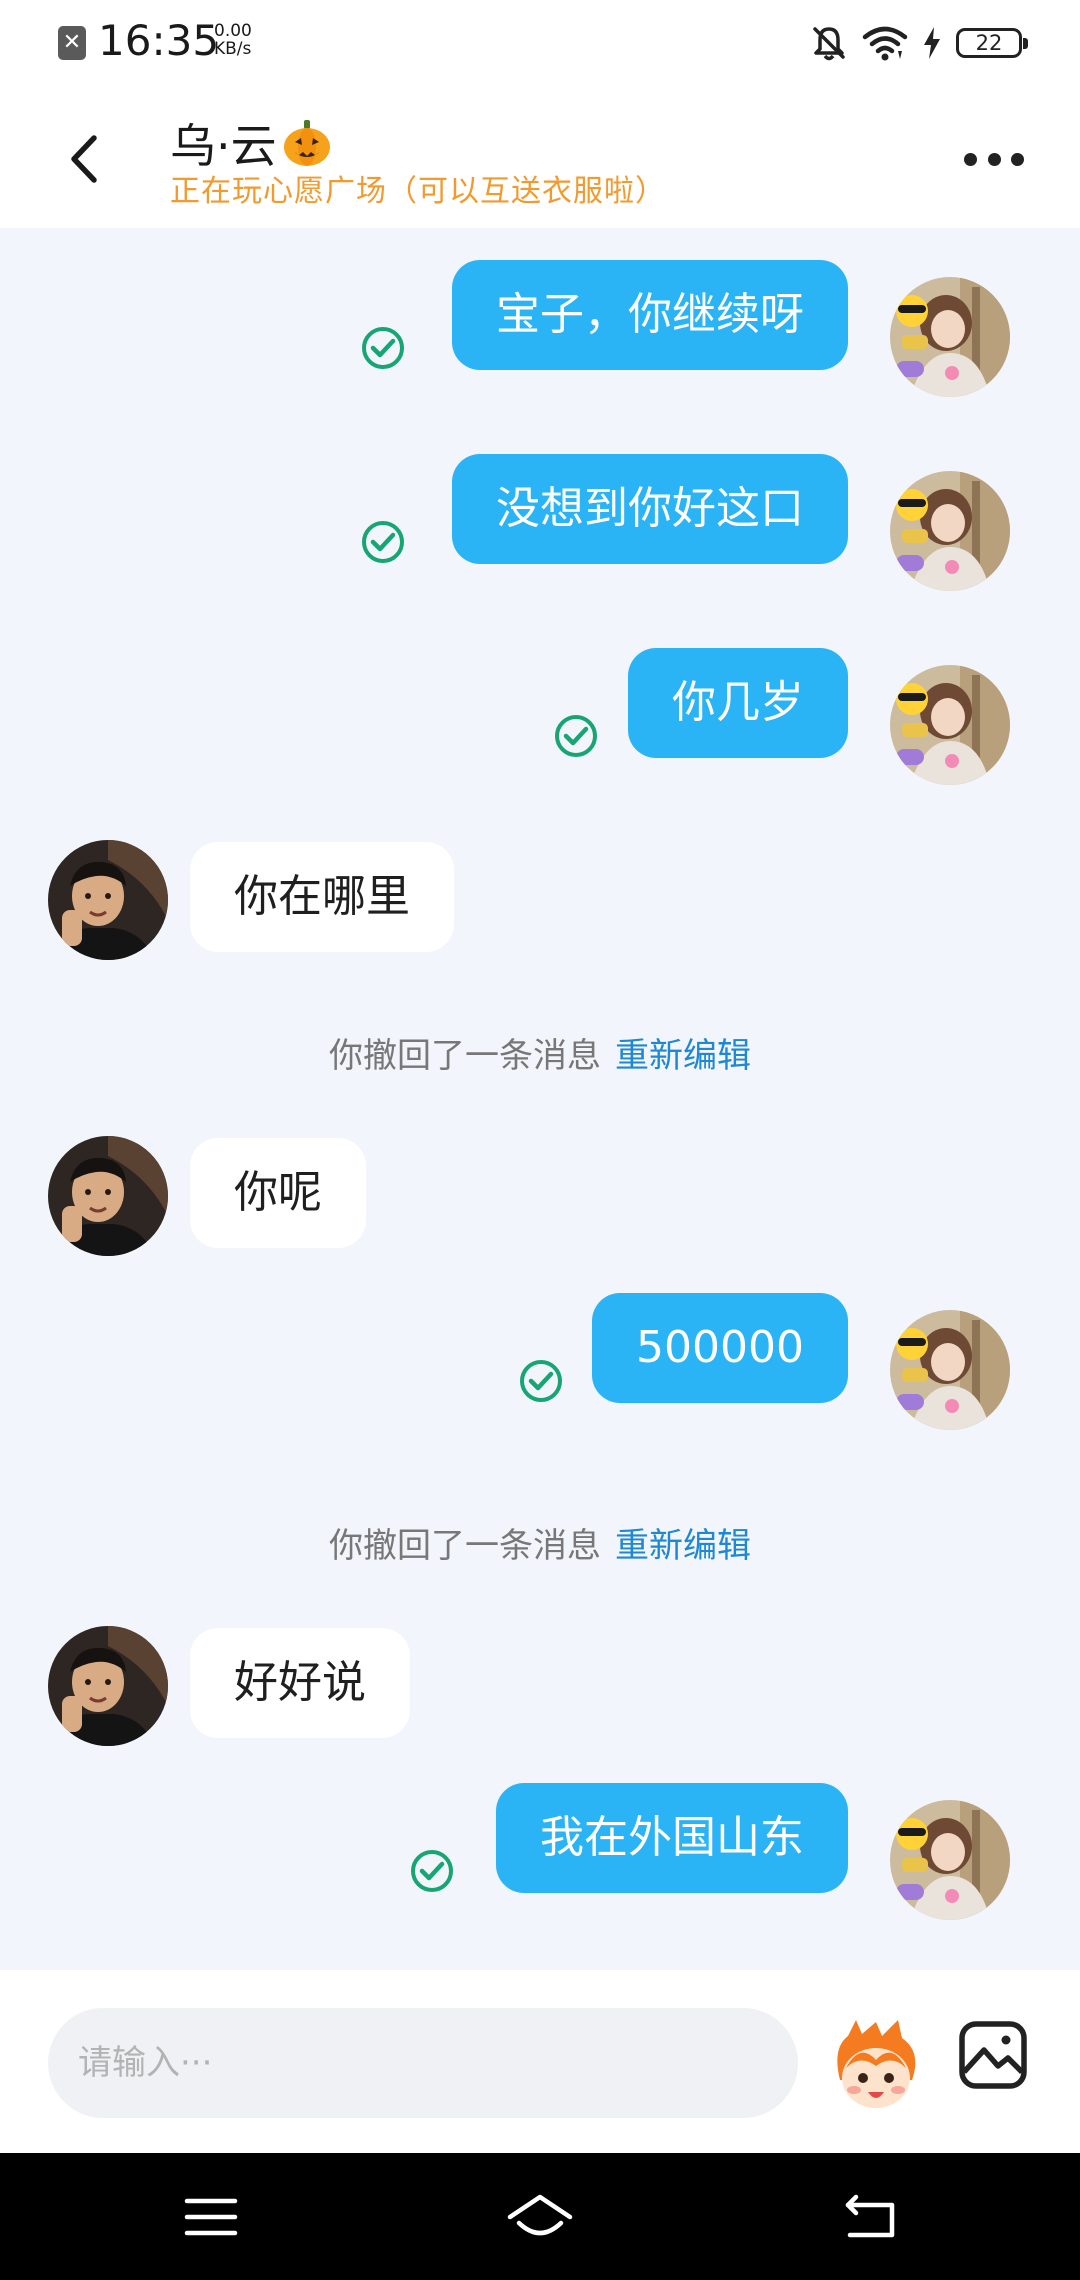 This screenshot has height=2280, width=1080. I want to click on pumpkin-icon, so click(306, 143).